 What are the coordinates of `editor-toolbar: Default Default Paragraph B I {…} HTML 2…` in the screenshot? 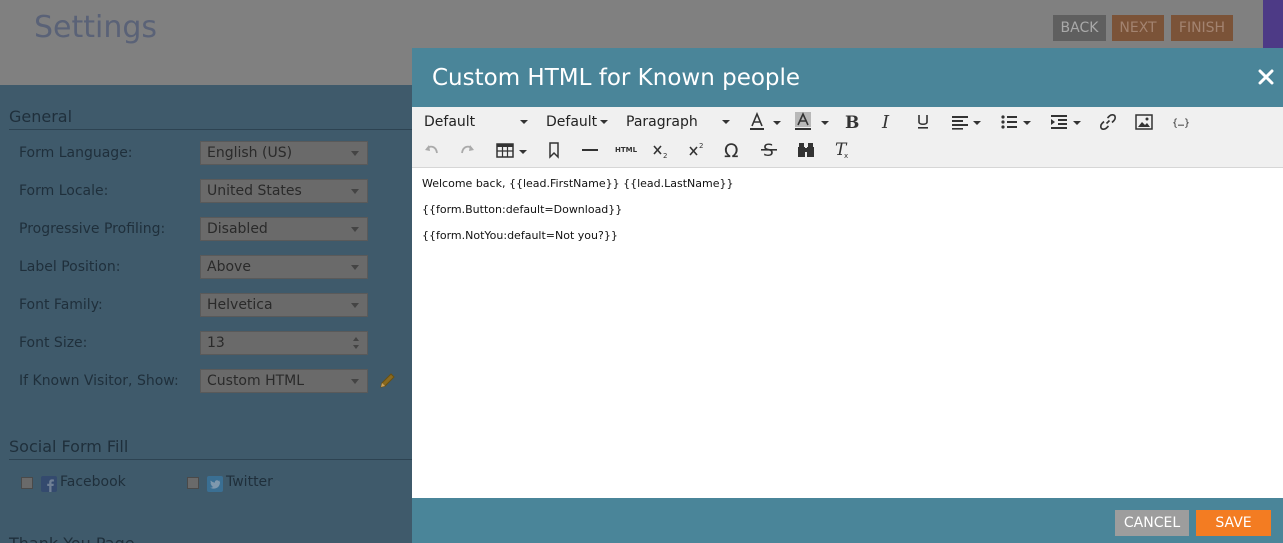 It's located at (847, 137).